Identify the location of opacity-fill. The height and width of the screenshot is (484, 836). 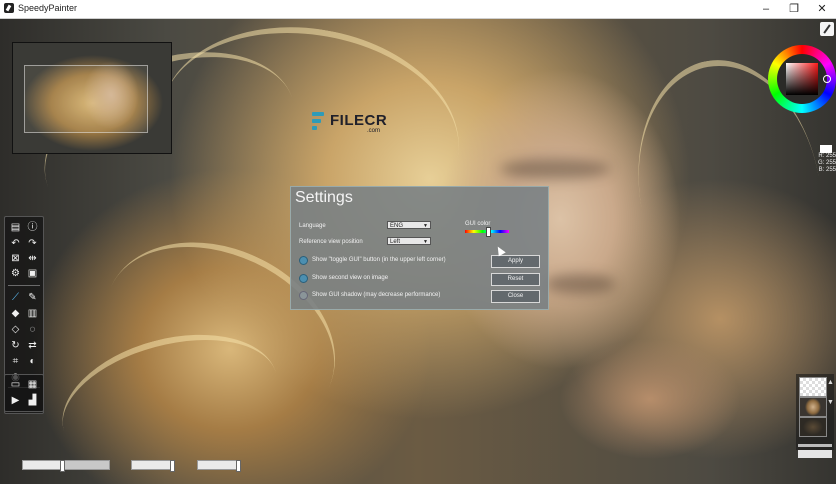
(151, 465).